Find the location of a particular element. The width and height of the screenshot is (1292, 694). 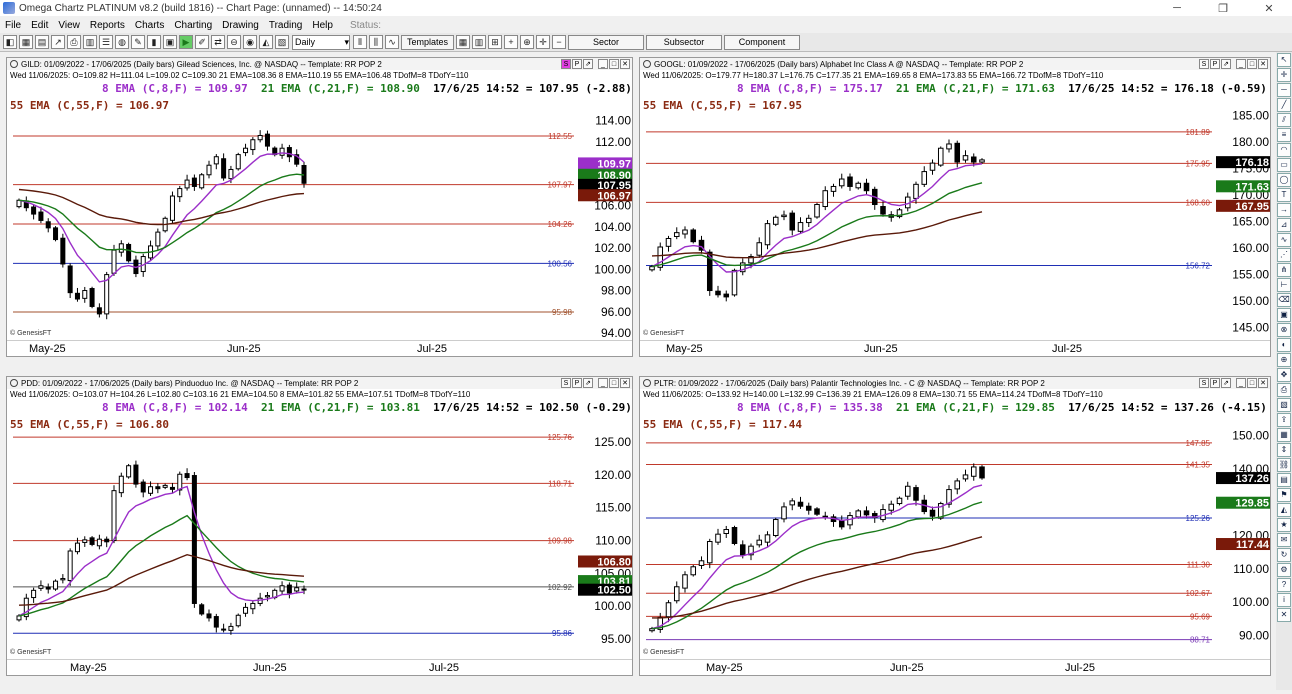

open-icon: ◧ is located at coordinates (10, 42).